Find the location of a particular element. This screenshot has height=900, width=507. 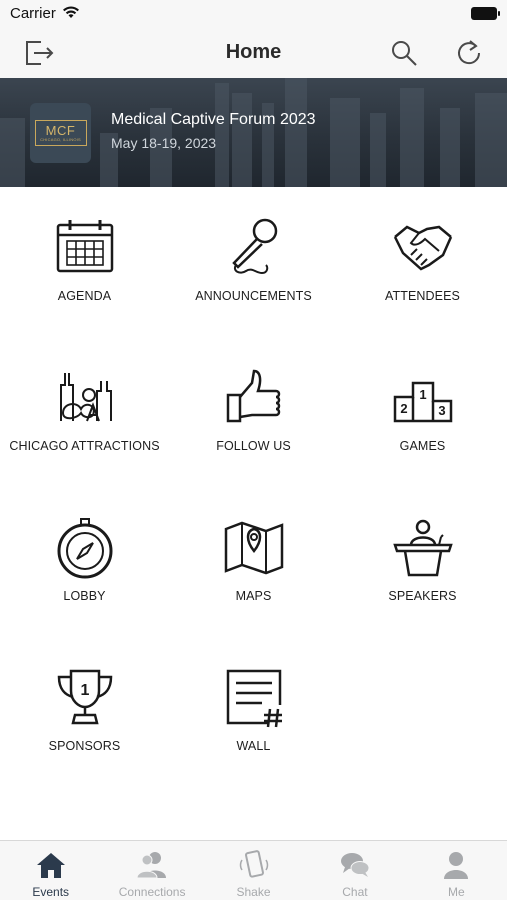

tile-label: MAPS is located at coordinates (253, 596).